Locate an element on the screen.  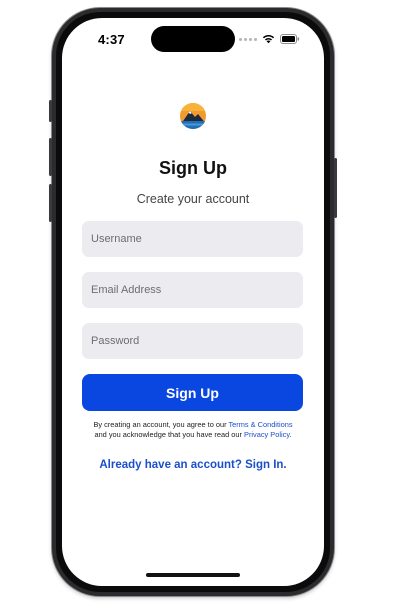
username-field is located at coordinates (192, 239).